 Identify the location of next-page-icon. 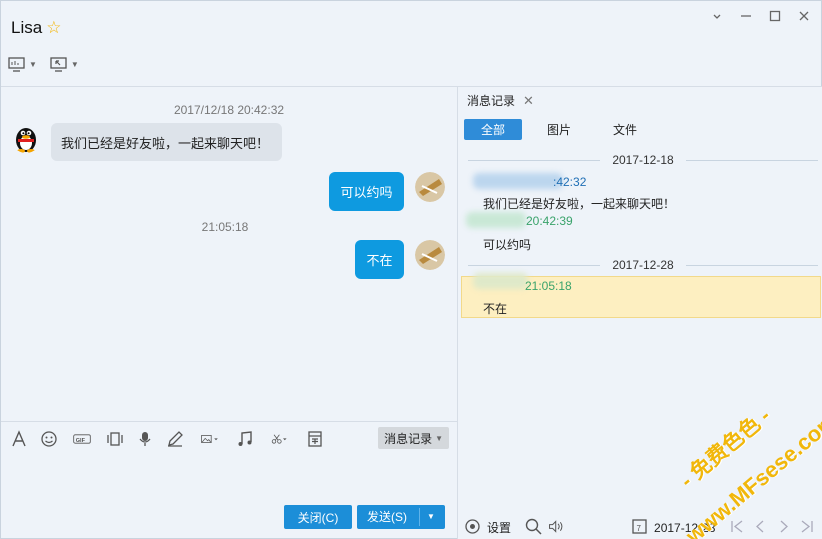
(783, 528).